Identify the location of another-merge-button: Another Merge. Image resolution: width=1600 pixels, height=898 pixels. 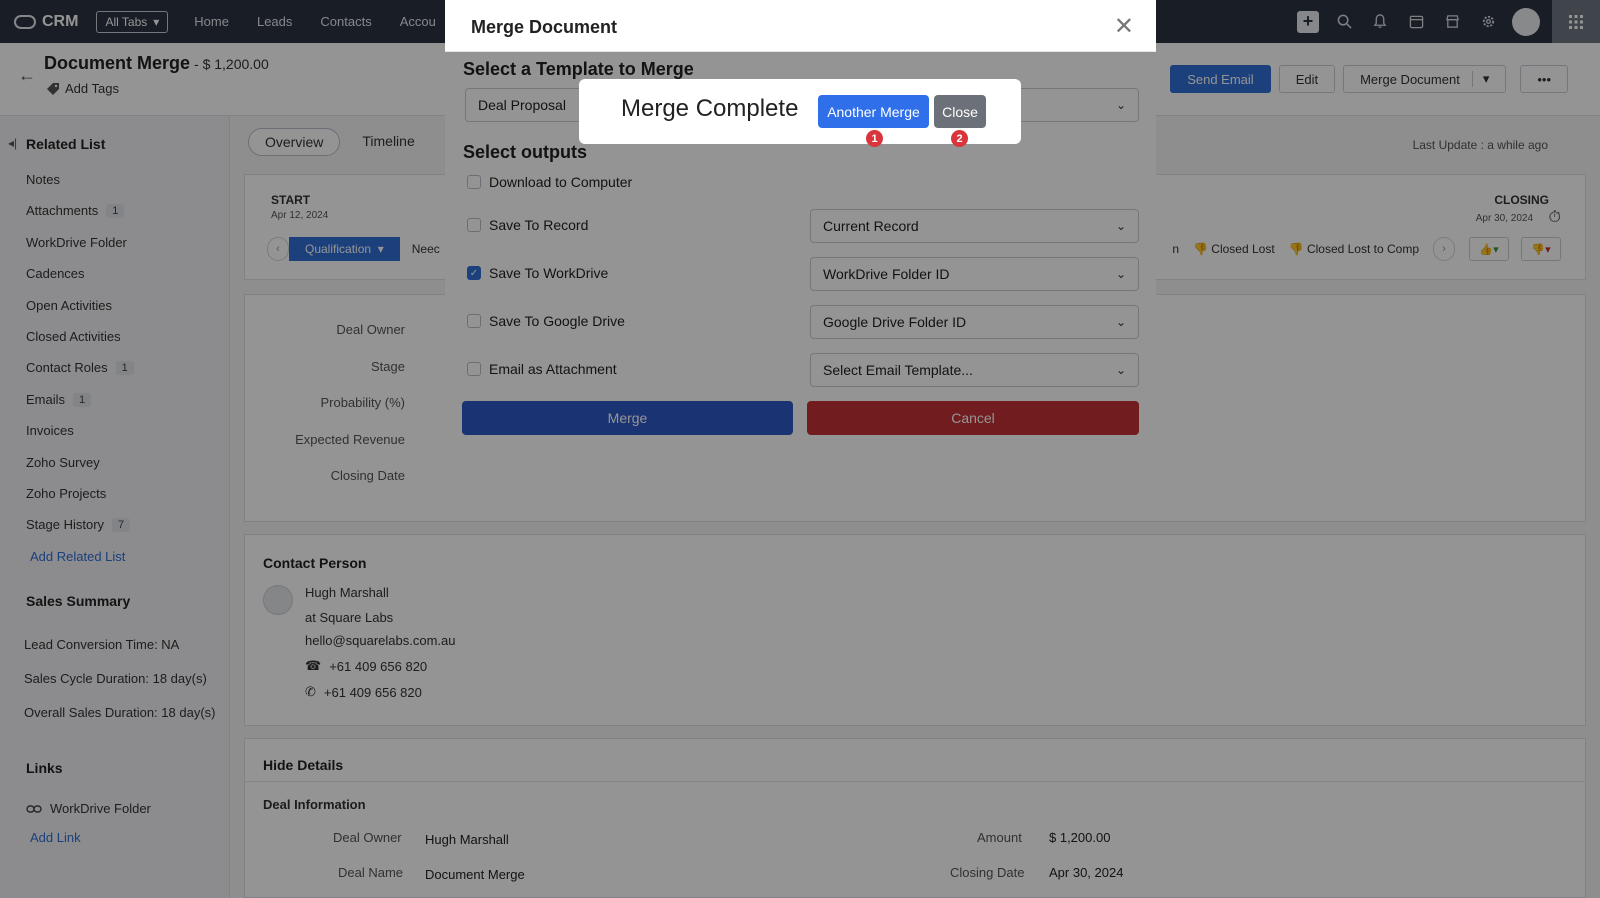
(873, 111).